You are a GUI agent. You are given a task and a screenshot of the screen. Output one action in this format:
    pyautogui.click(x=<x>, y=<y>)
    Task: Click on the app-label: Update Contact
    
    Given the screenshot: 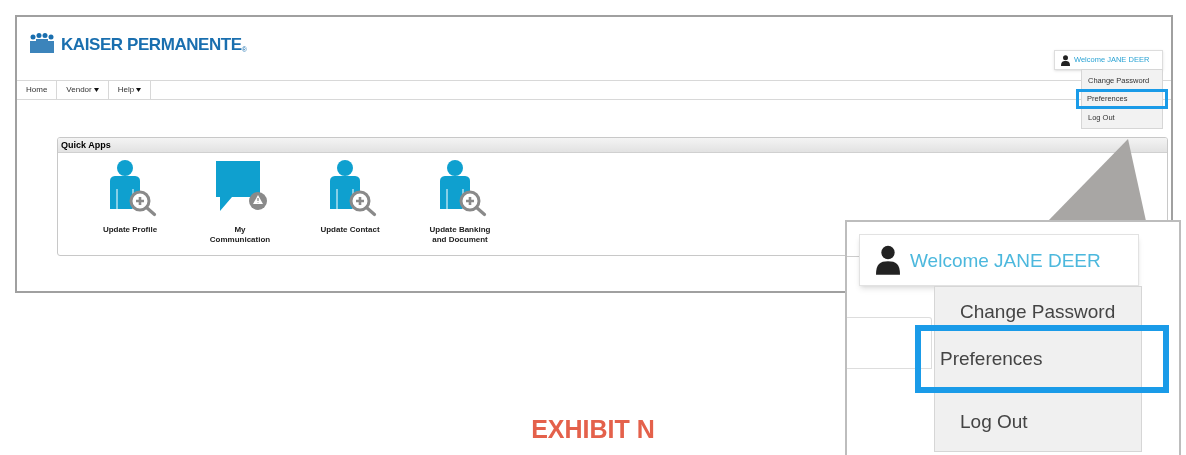 What is the action you would take?
    pyautogui.click(x=350, y=230)
    